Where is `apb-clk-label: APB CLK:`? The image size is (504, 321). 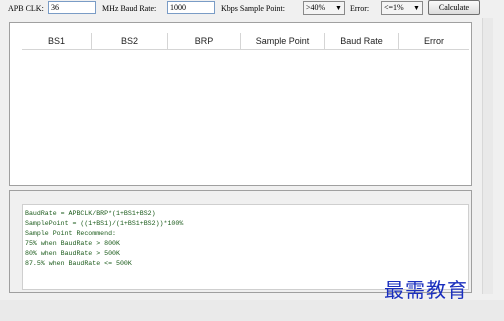 apb-clk-label: APB CLK: is located at coordinates (26, 8).